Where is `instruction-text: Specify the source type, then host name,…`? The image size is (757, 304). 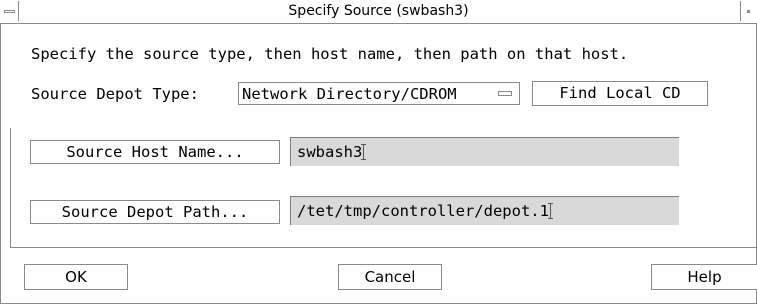
instruction-text: Specify the source type, then host name,… is located at coordinates (330, 54).